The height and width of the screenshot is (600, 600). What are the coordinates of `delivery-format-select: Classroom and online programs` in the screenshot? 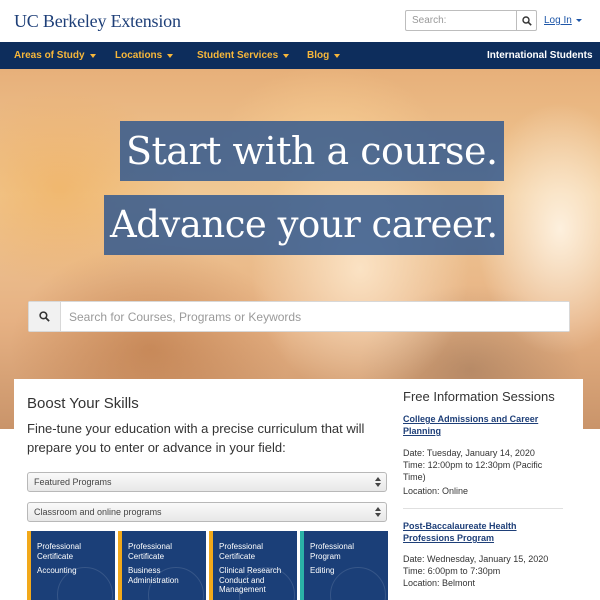 It's located at (207, 512).